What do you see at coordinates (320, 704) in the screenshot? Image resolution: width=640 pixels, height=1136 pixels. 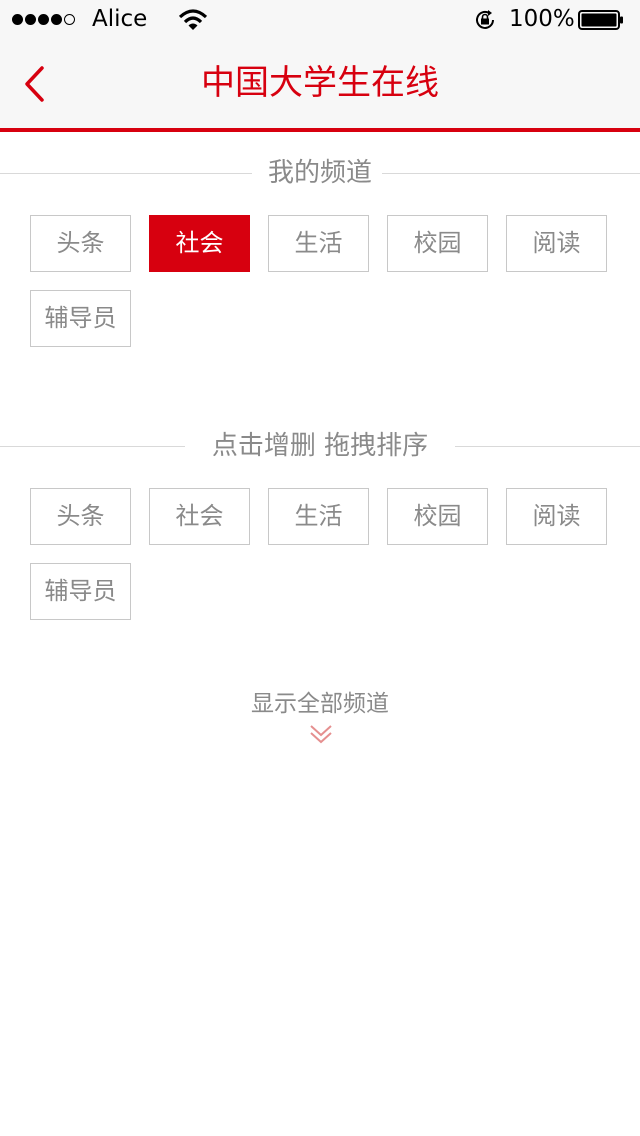 I see `show-all-channels-button: 显示全部频道` at bounding box center [320, 704].